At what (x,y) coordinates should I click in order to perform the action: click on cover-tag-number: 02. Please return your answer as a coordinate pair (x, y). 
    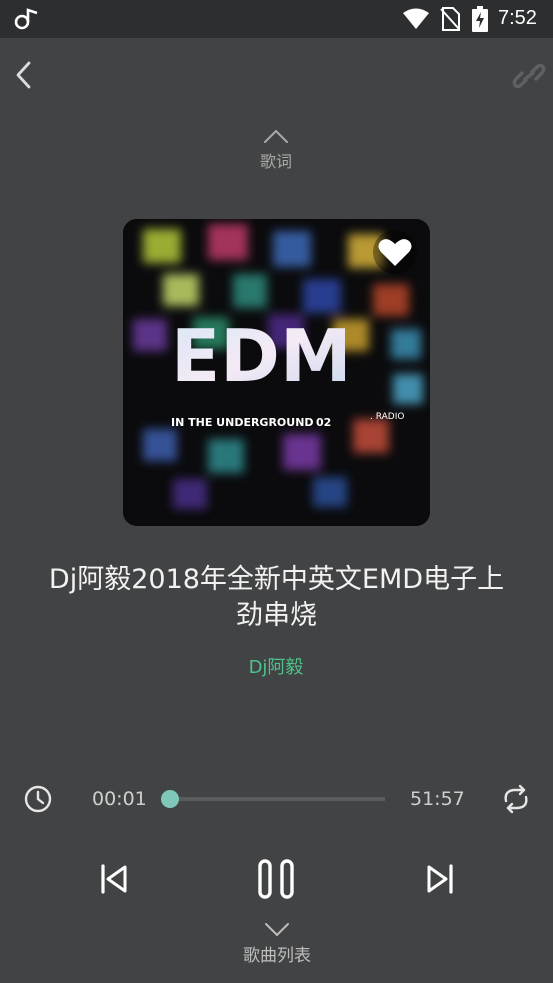
    Looking at the image, I should click on (323, 422).